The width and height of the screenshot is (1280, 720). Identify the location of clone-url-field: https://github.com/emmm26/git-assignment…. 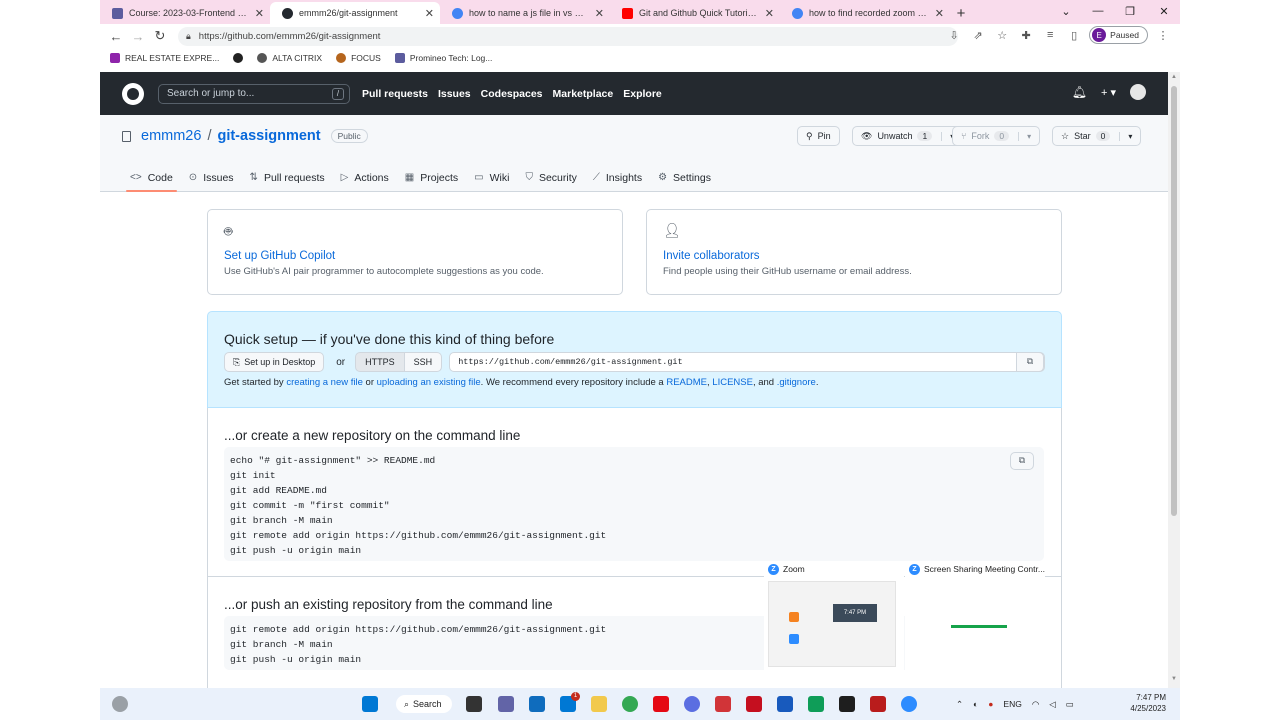
(747, 362).